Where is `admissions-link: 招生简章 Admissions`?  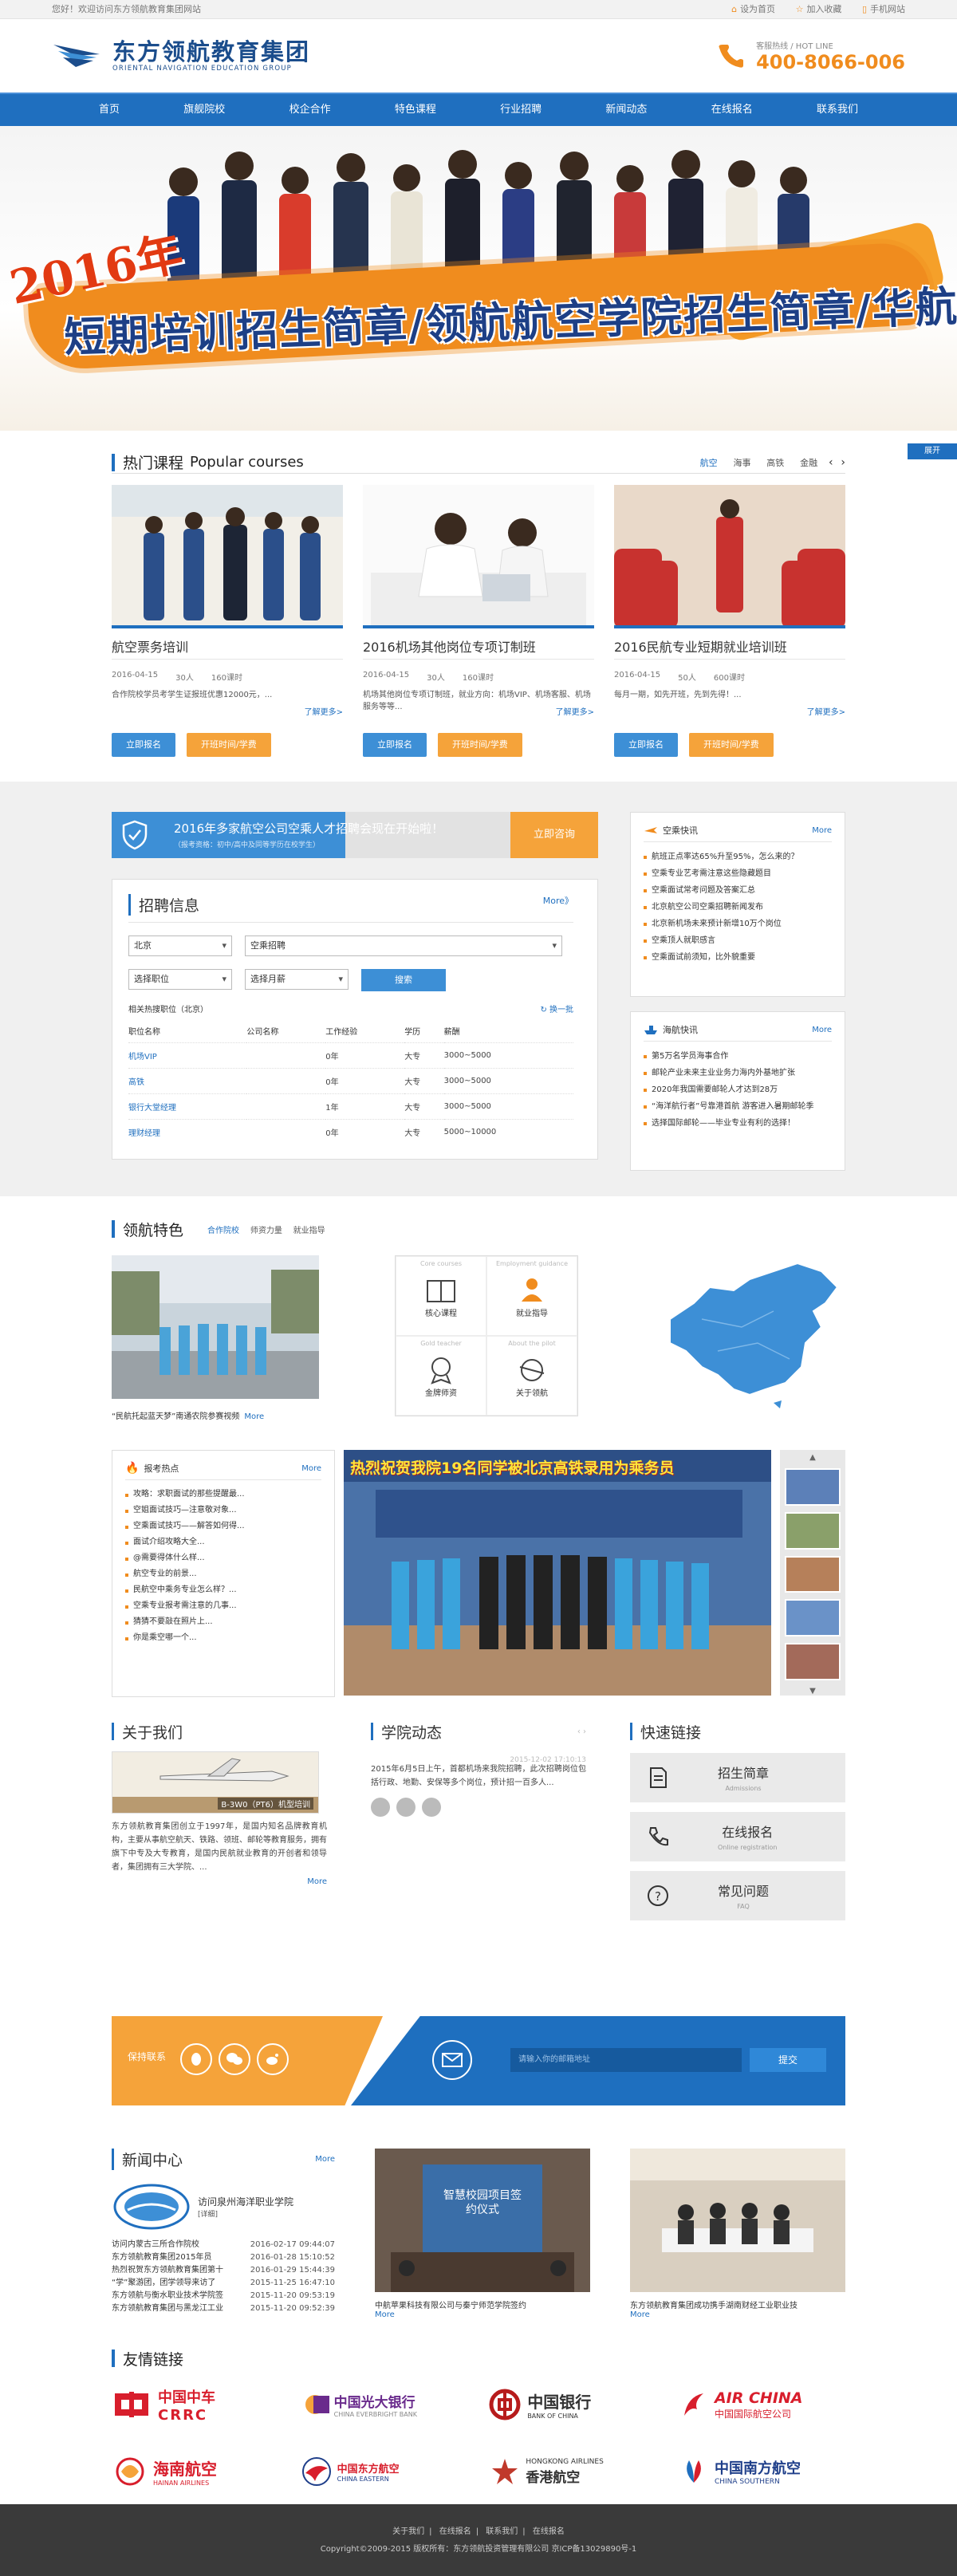
admissions-link: 招生简章 Admissions is located at coordinates (738, 1777).